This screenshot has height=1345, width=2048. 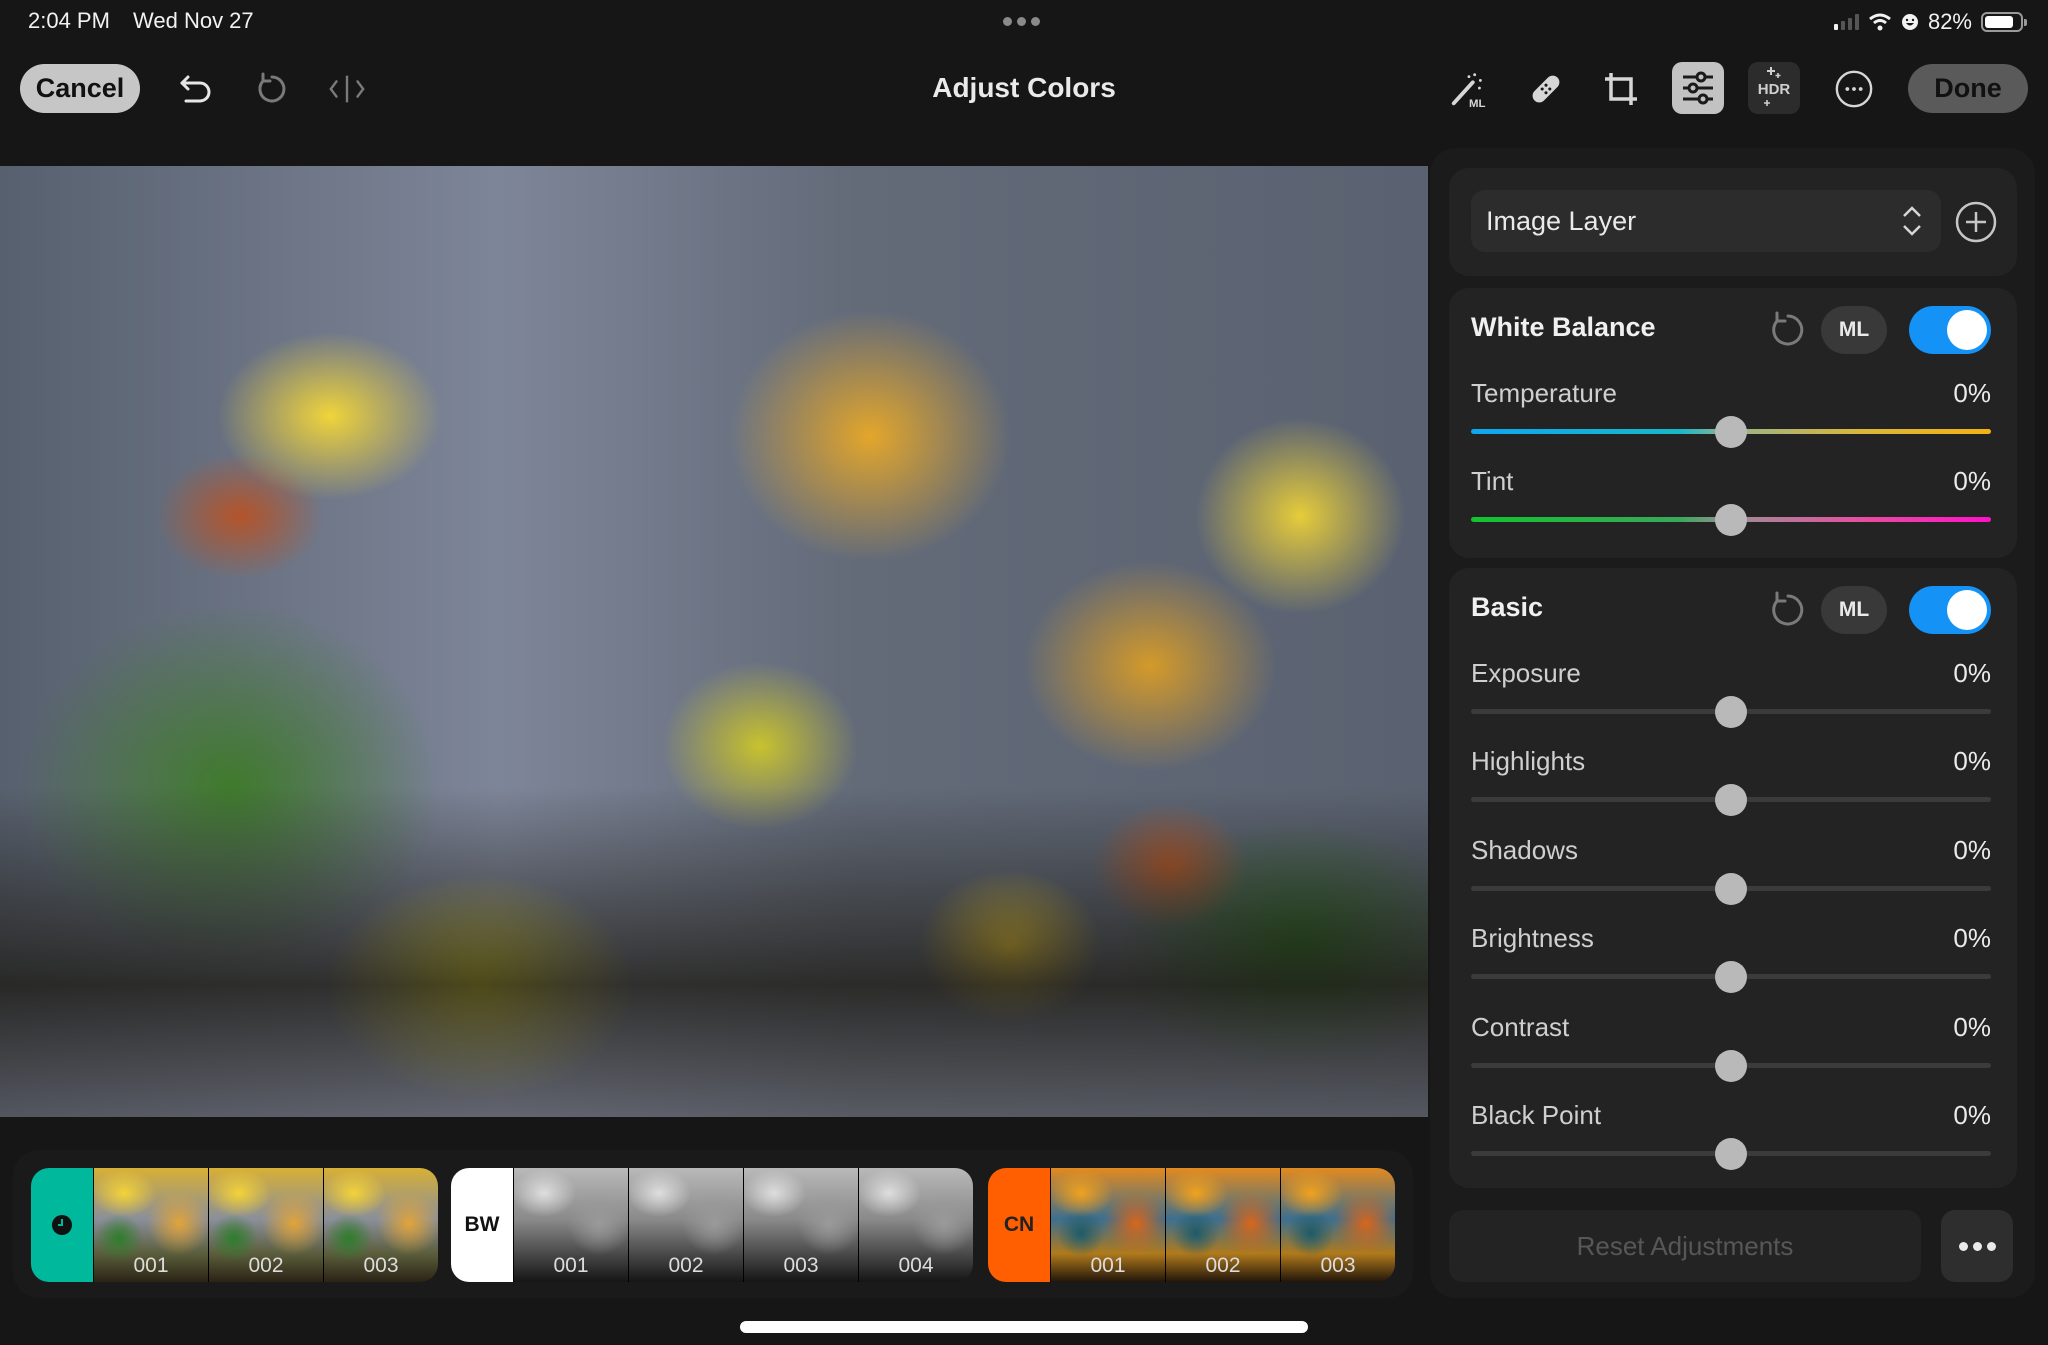 I want to click on crop-icon, so click(x=1621, y=89).